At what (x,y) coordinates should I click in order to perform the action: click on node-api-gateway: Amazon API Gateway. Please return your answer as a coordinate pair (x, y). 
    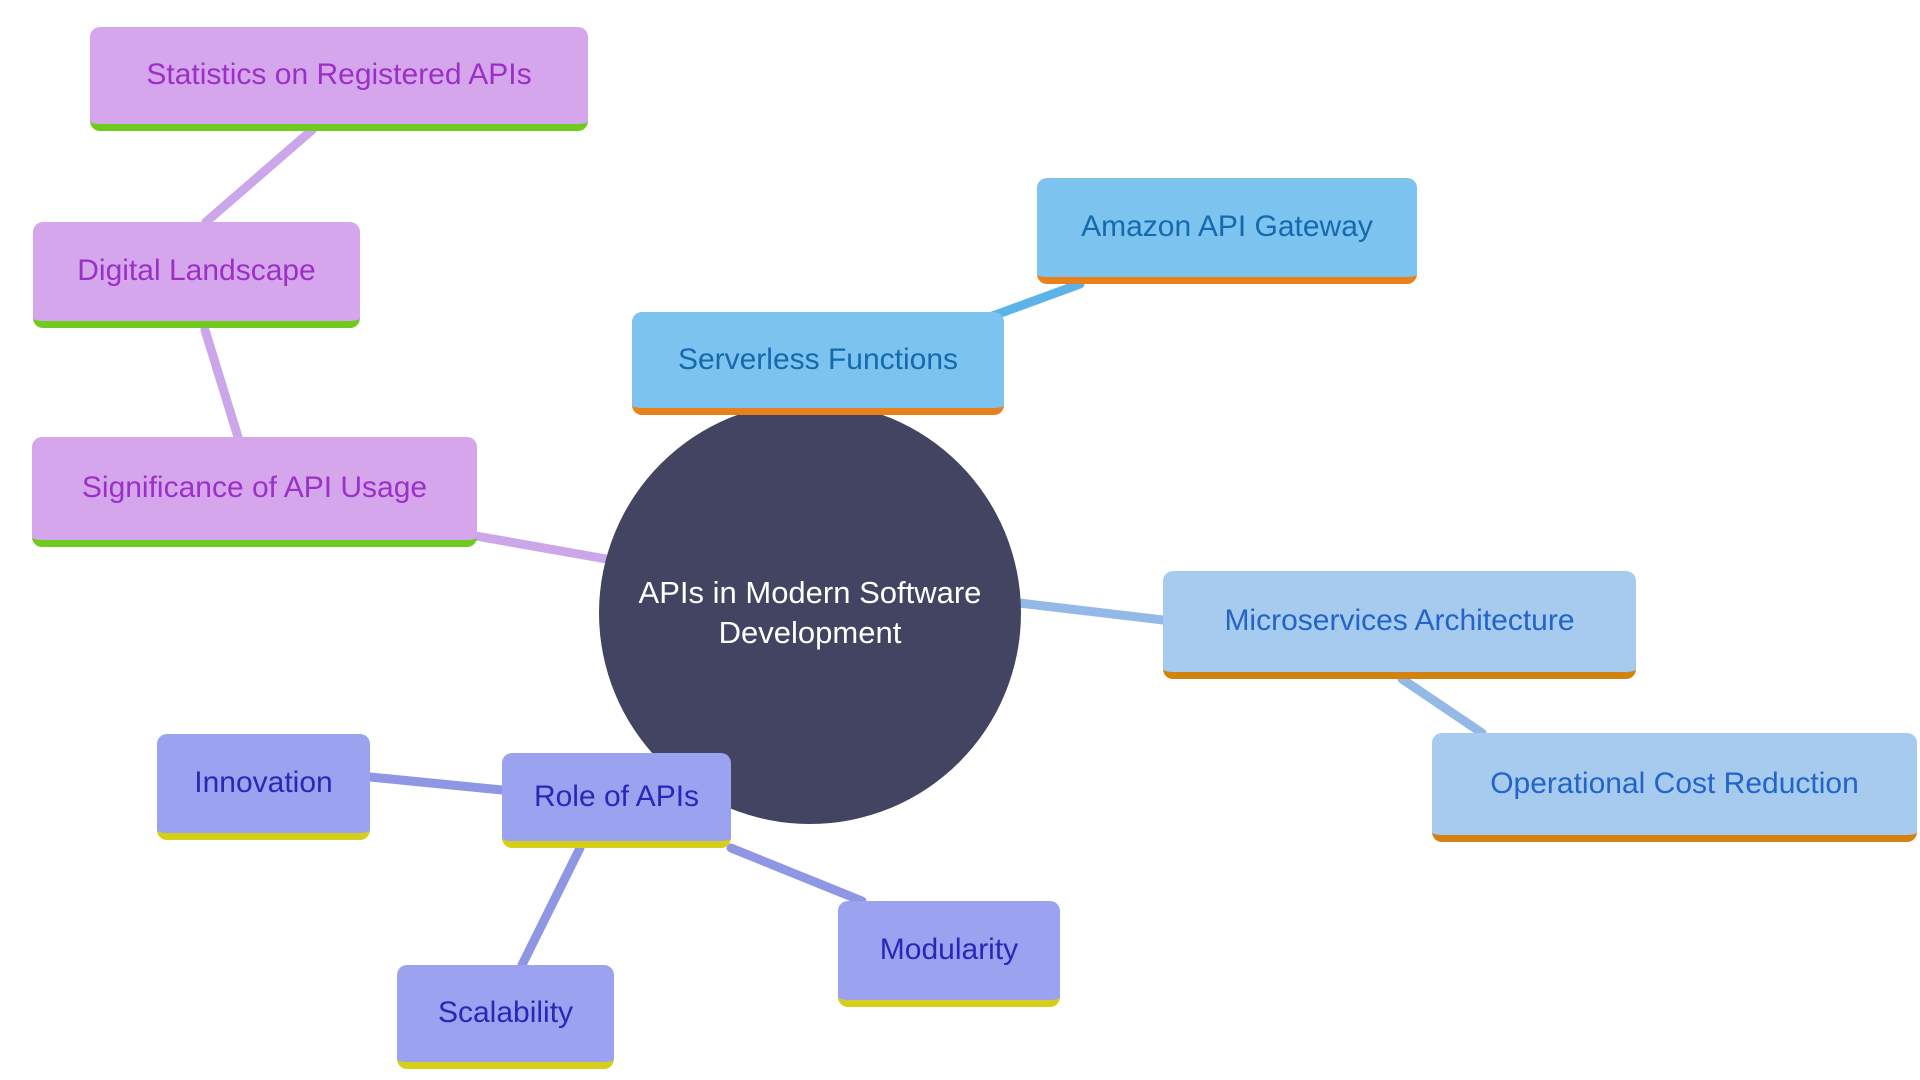
    Looking at the image, I should click on (1227, 231).